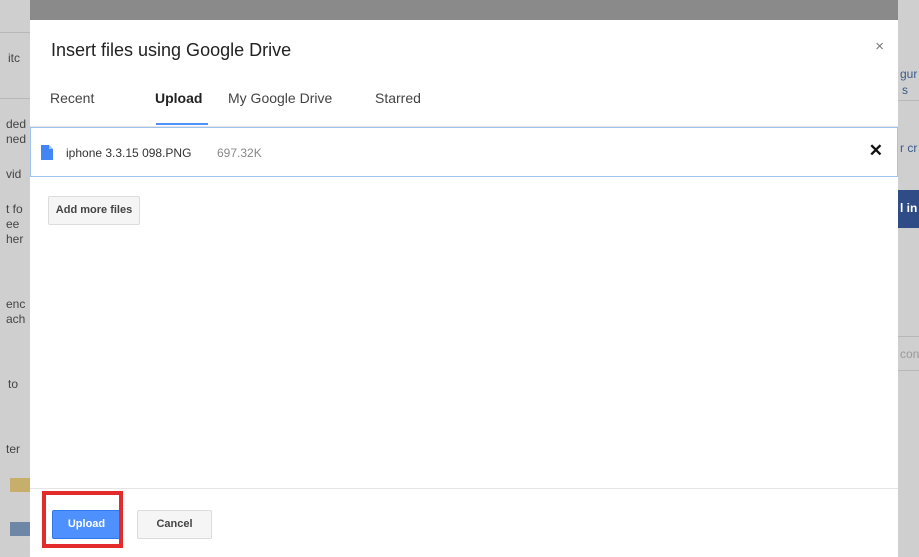 Image resolution: width=919 pixels, height=557 pixels. Describe the element at coordinates (178, 98) in the screenshot. I see `tab-upload: Upload` at that location.